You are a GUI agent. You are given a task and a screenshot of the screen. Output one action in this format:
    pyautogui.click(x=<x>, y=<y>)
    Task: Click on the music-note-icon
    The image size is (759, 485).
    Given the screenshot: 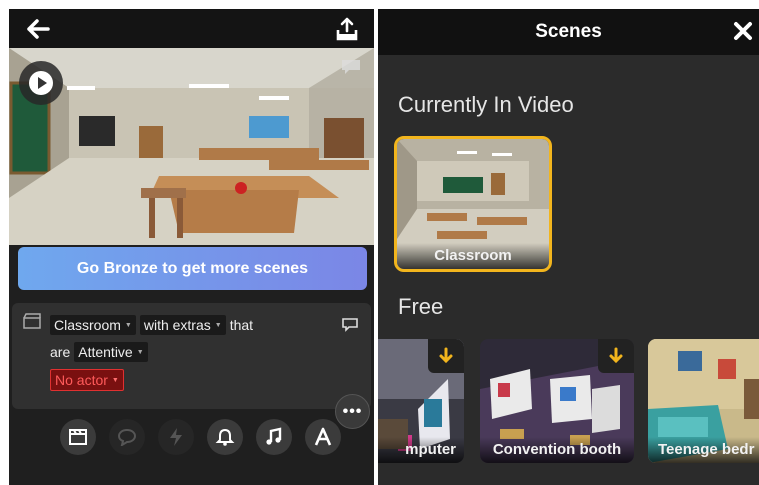 What is the action you would take?
    pyautogui.click(x=274, y=436)
    